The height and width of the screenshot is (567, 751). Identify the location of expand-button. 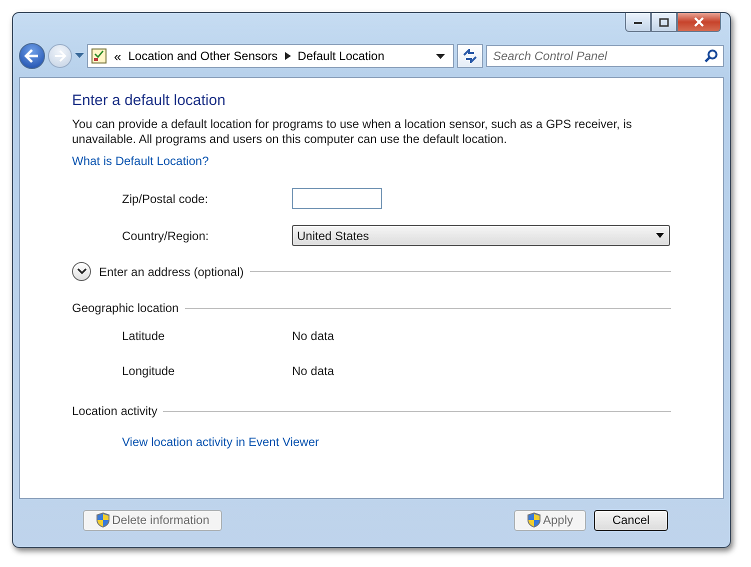
(81, 271).